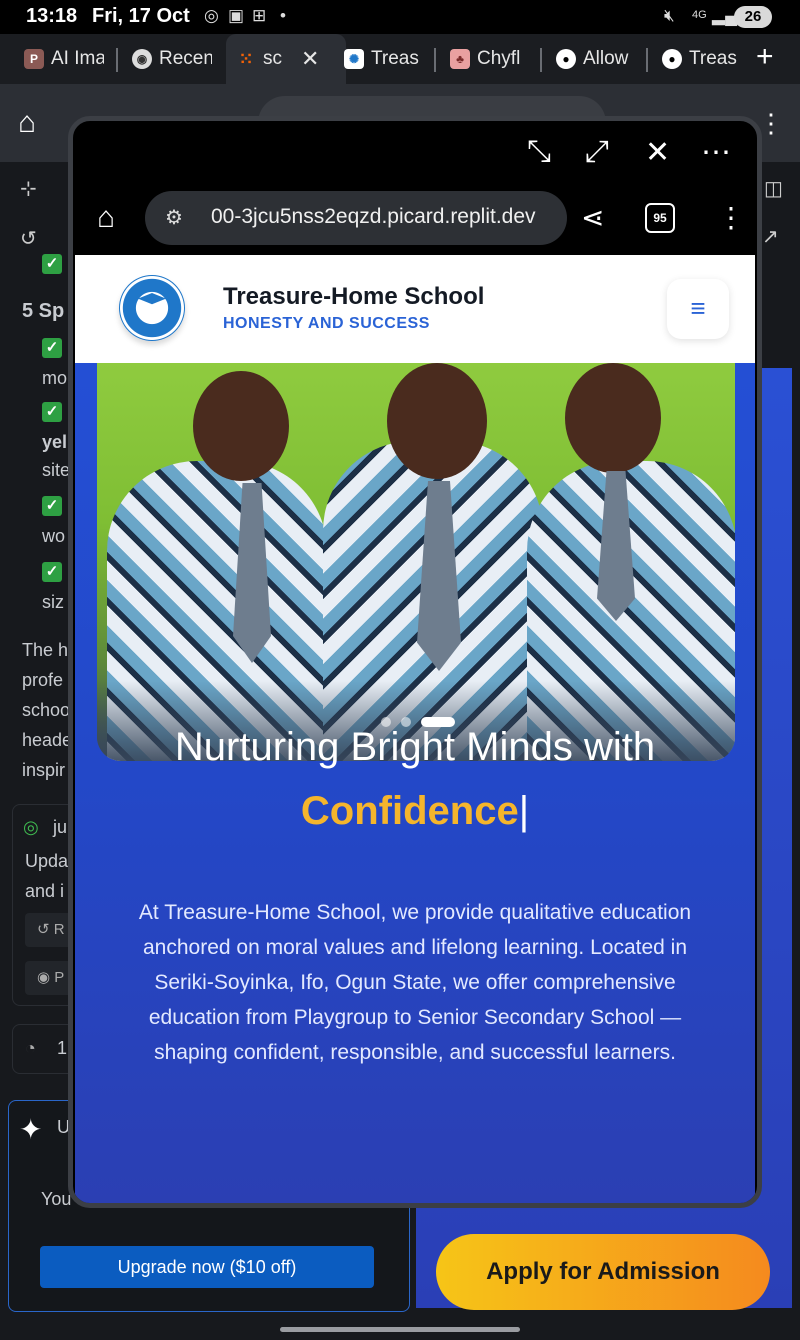 The image size is (800, 1340). Describe the element at coordinates (52, 16) in the screenshot. I see `clock: 13:18` at that location.